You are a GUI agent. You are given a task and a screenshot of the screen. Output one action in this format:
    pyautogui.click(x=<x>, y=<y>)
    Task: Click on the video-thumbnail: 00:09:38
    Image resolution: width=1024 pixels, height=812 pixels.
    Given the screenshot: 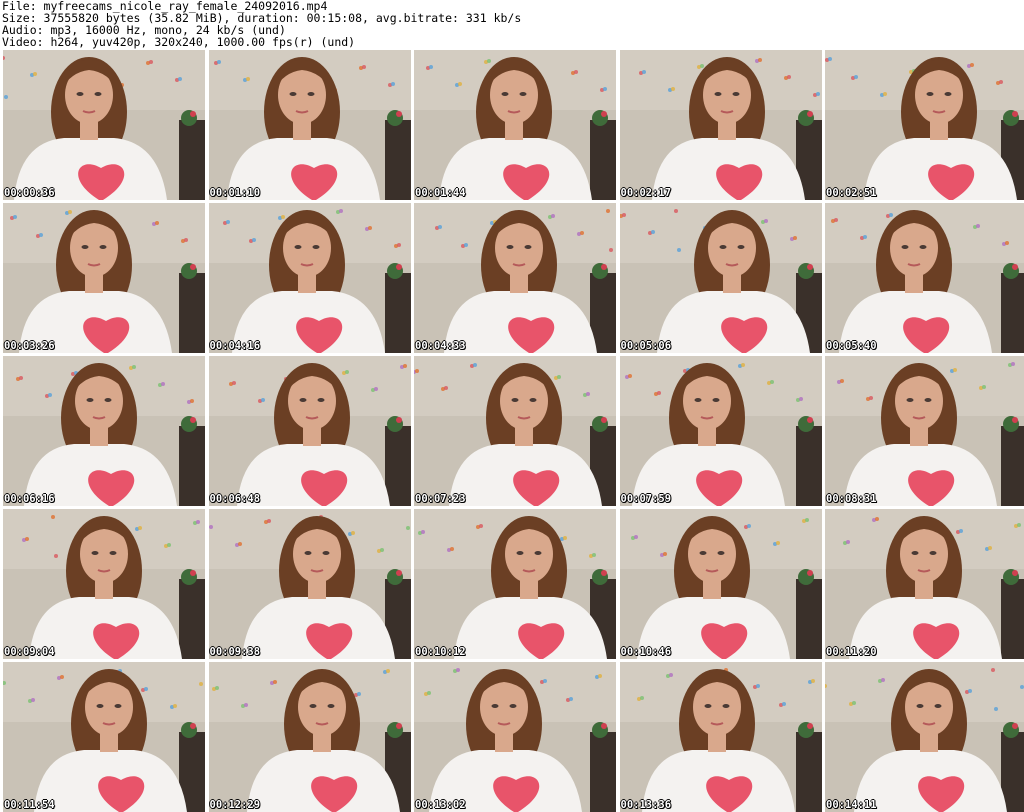 What is the action you would take?
    pyautogui.click(x=309, y=584)
    